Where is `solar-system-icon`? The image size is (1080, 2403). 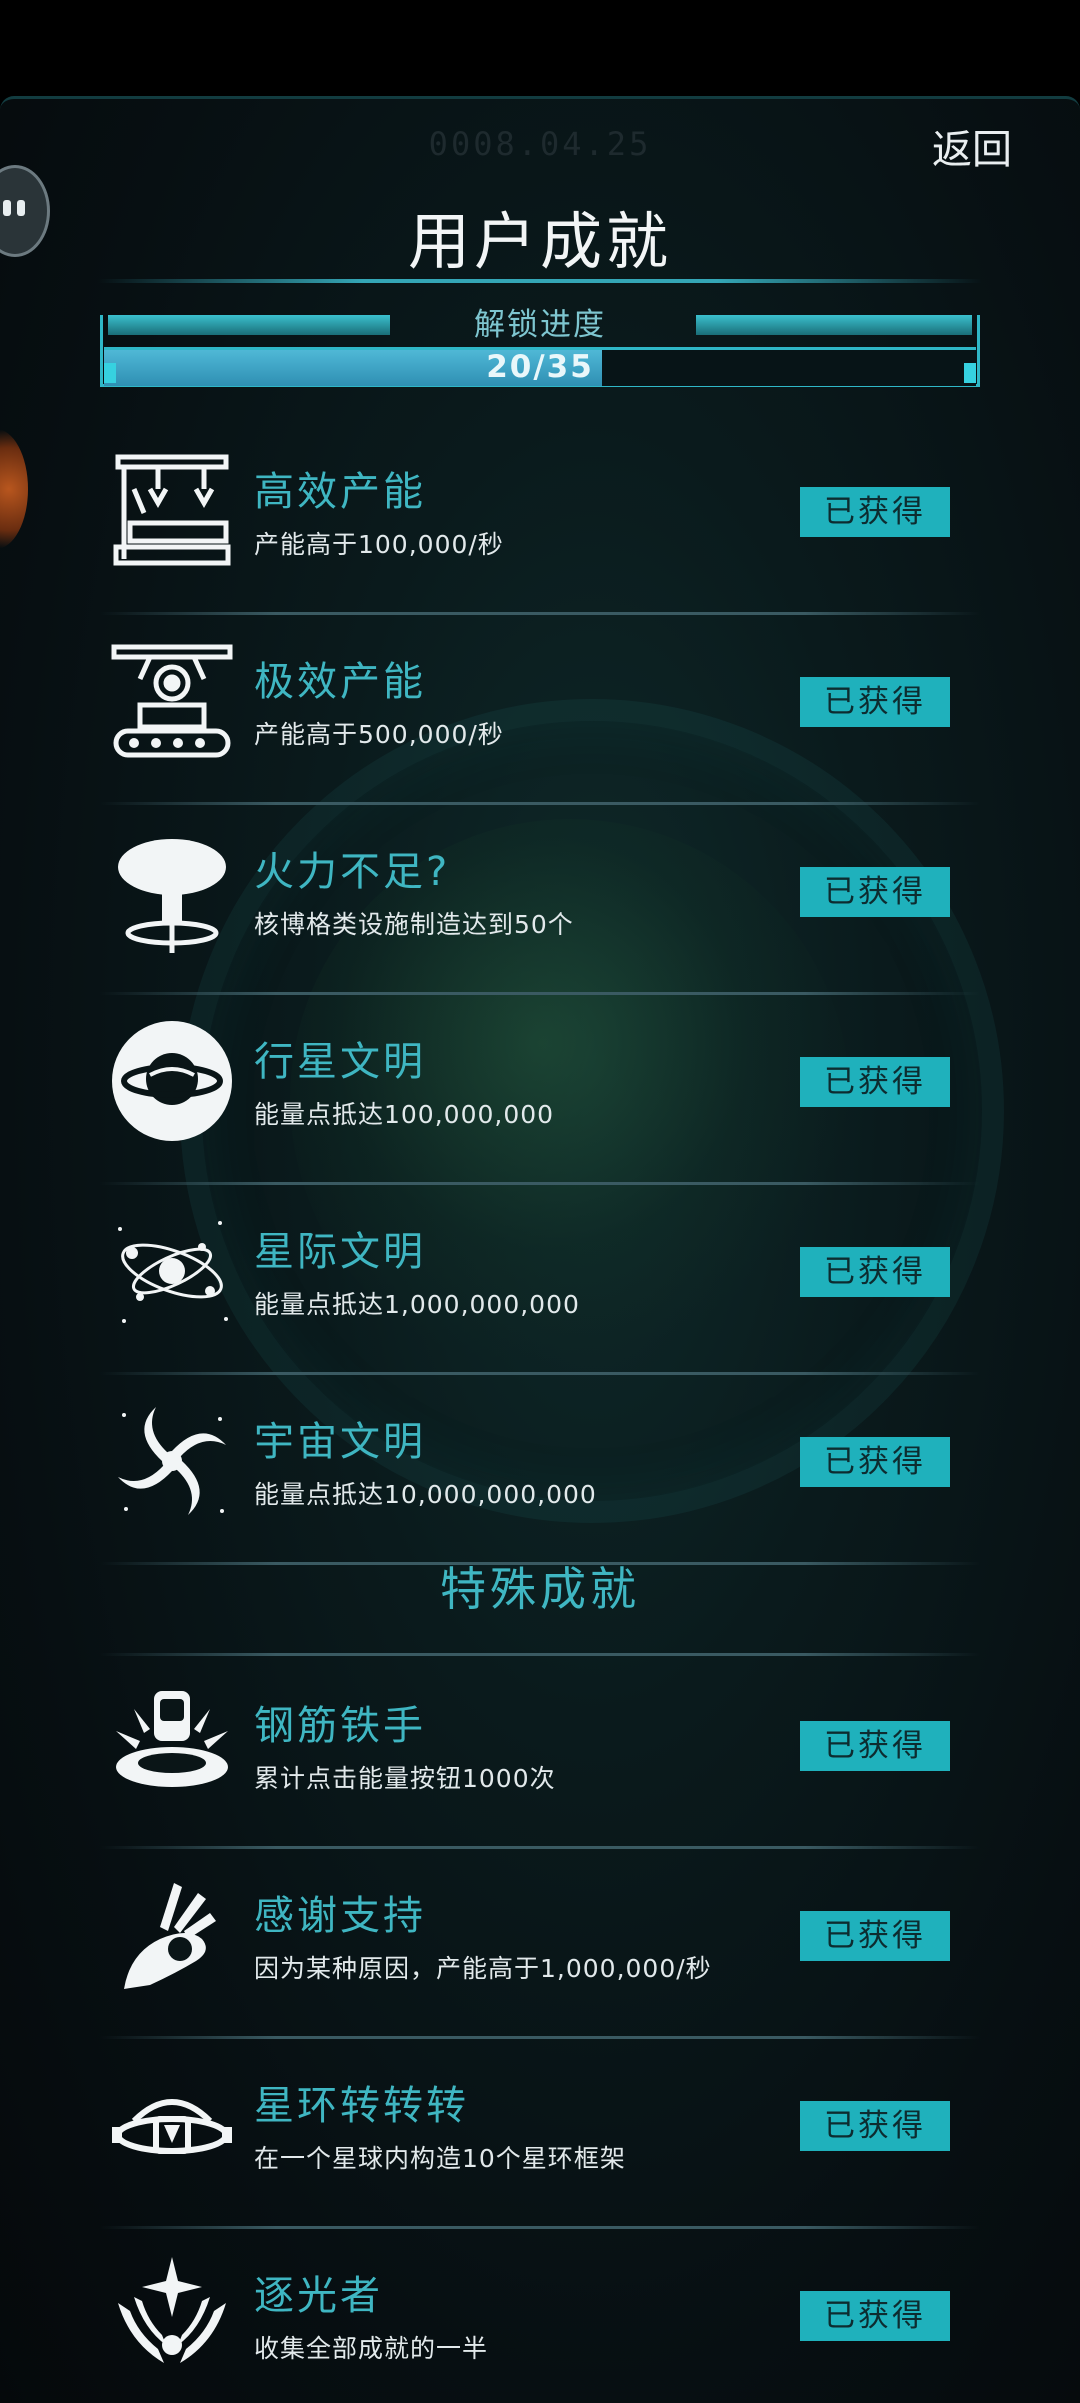
solar-system-icon is located at coordinates (173, 1272).